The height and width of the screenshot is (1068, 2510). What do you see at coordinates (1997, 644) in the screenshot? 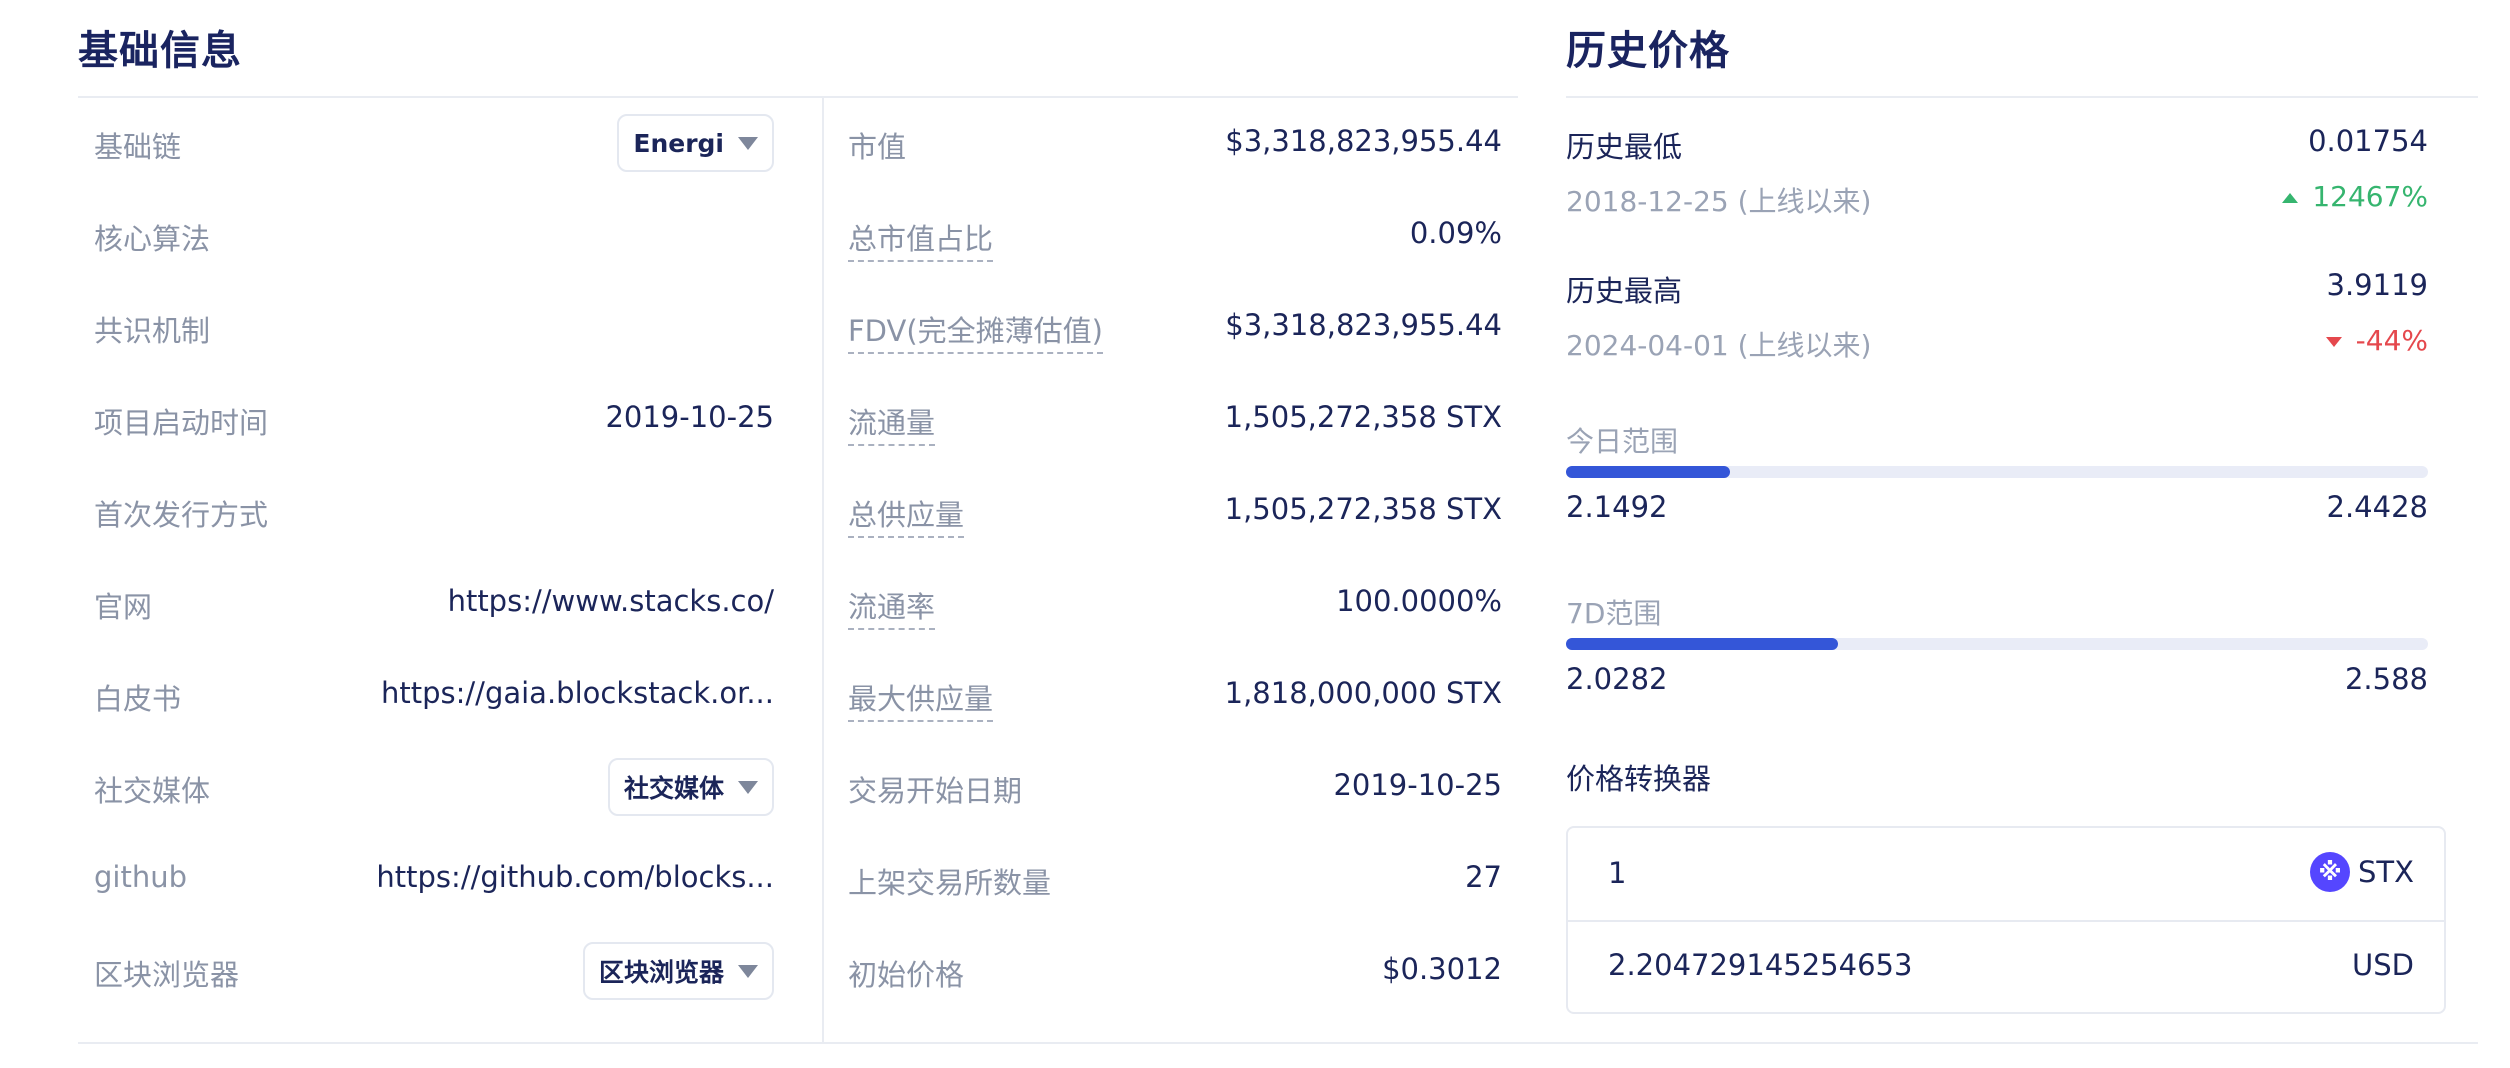
I see `week-range-bar` at bounding box center [1997, 644].